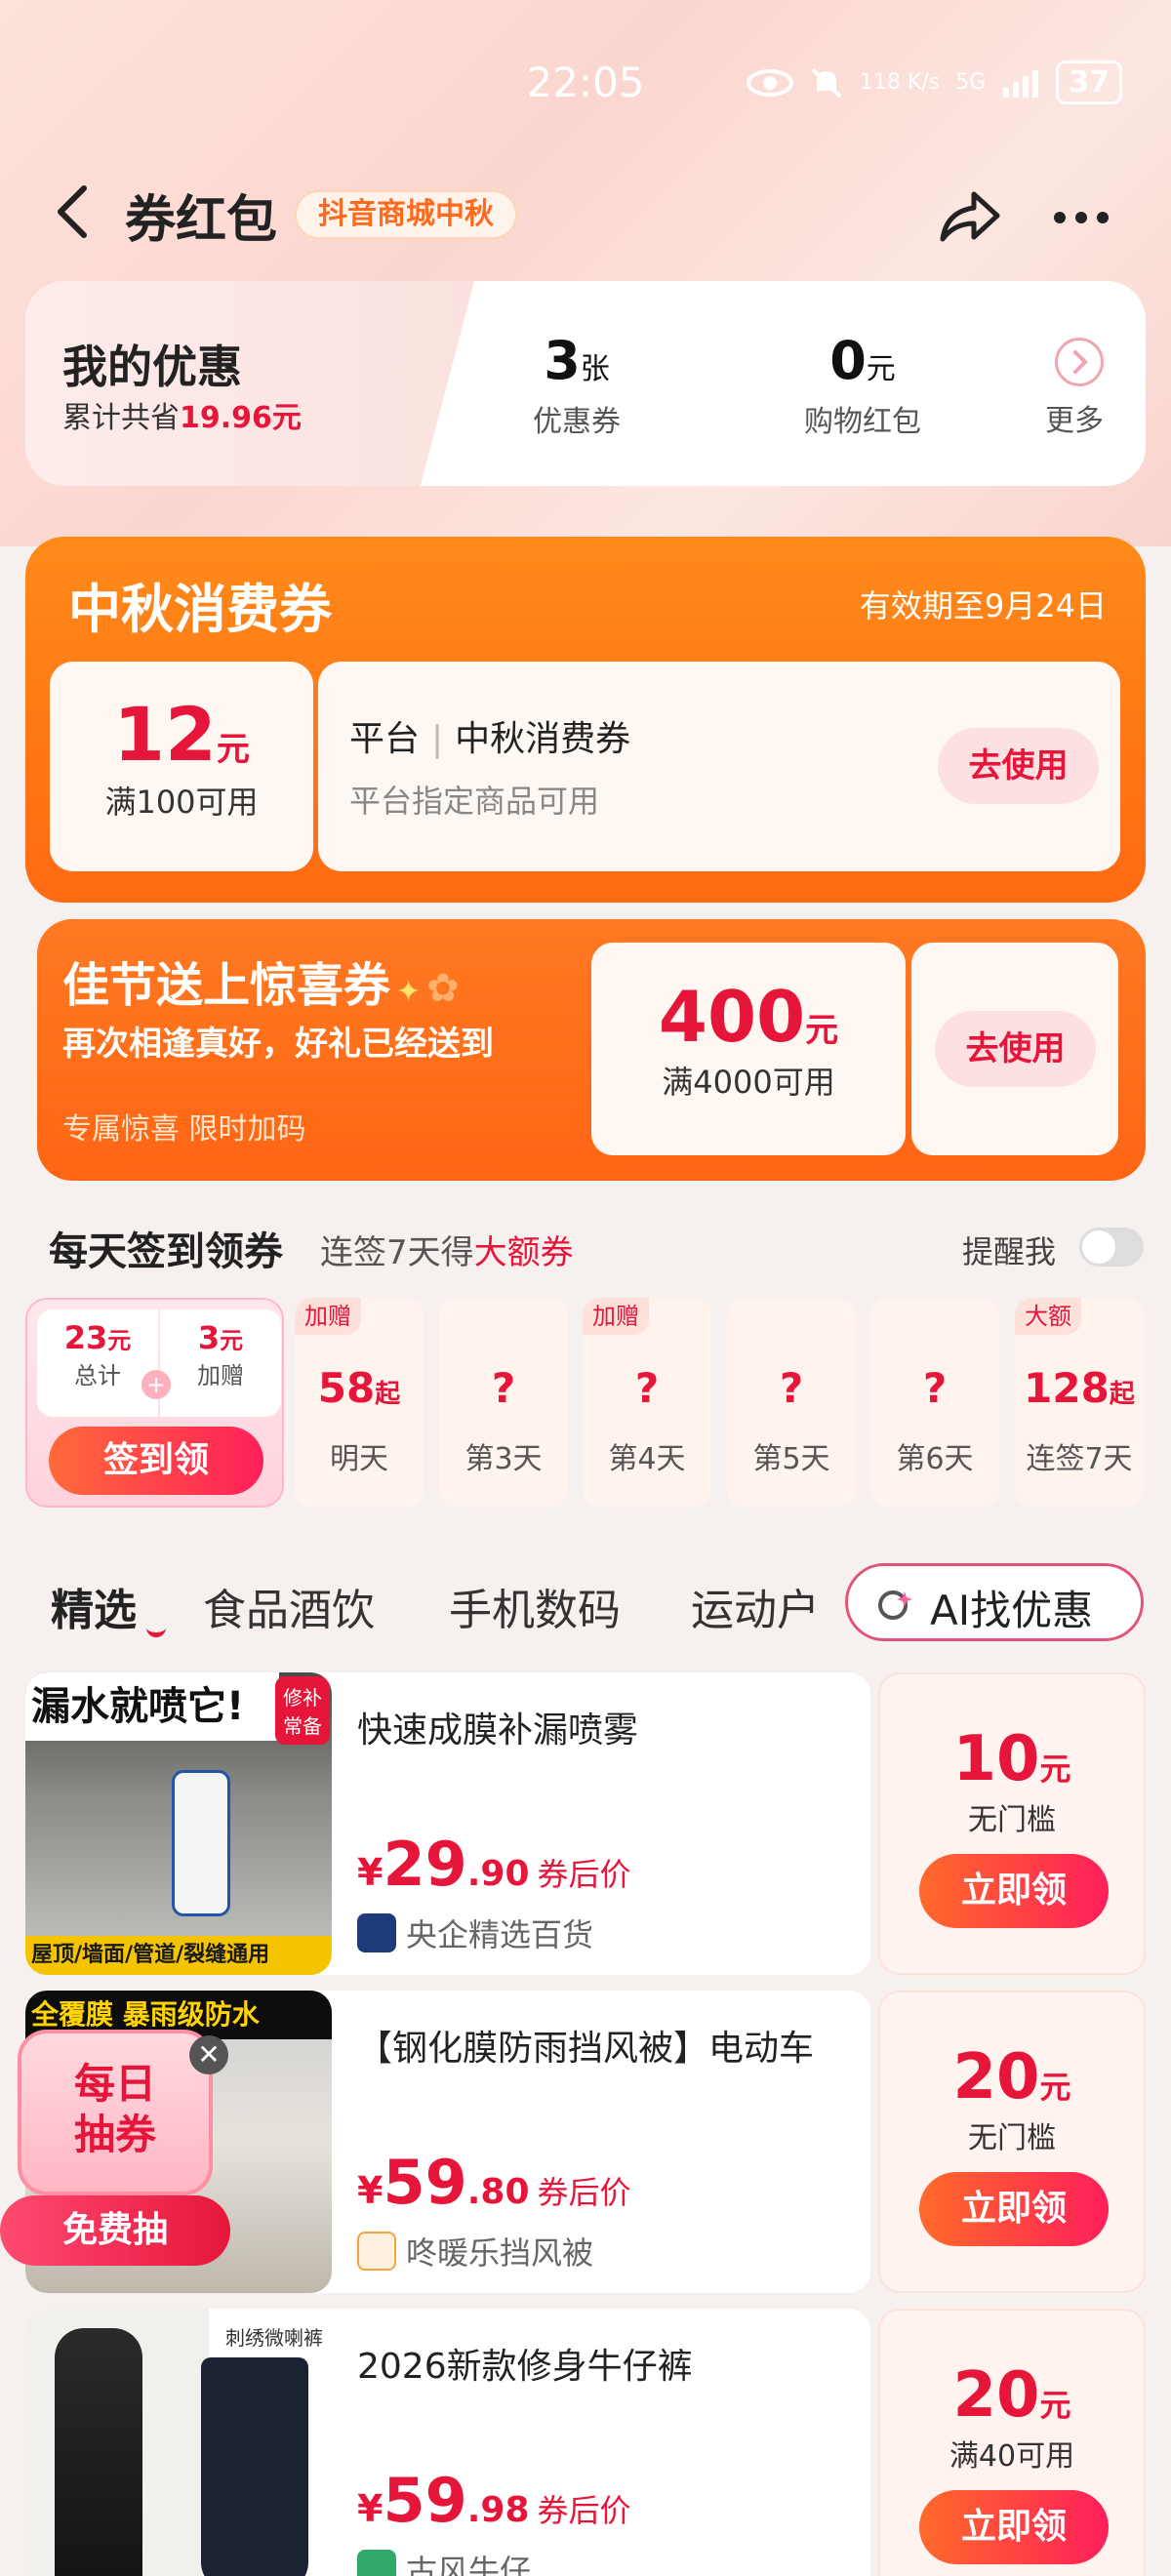  What do you see at coordinates (748, 1082) in the screenshot?
I see `festival-condition: 满4000可用` at bounding box center [748, 1082].